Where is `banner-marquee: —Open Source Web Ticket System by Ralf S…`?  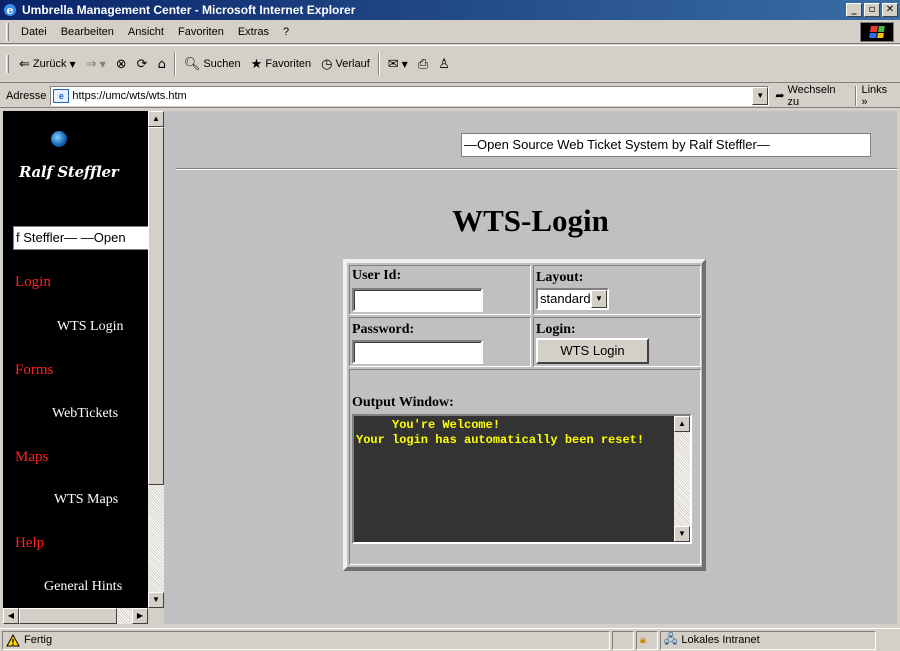
banner-marquee: —Open Source Web Ticket System by Ralf S… is located at coordinates (666, 145).